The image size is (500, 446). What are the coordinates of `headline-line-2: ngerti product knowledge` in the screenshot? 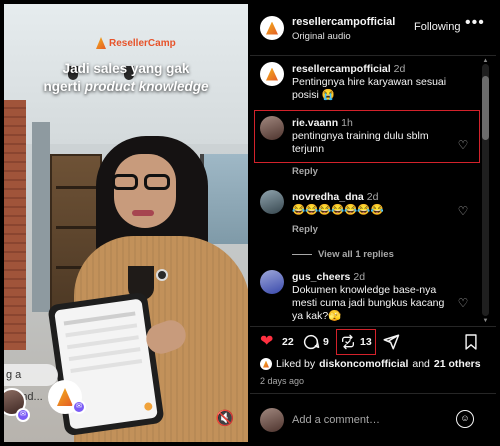 It's located at (126, 87).